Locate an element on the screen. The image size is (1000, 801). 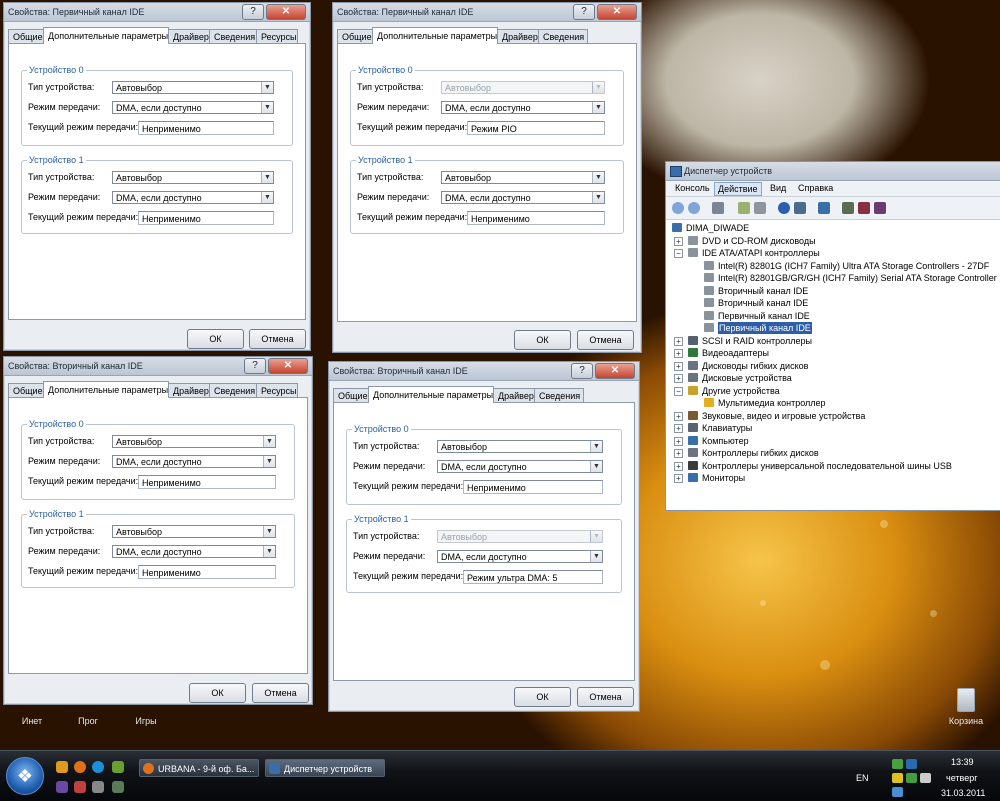
view-icon is located at coordinates (800, 208).